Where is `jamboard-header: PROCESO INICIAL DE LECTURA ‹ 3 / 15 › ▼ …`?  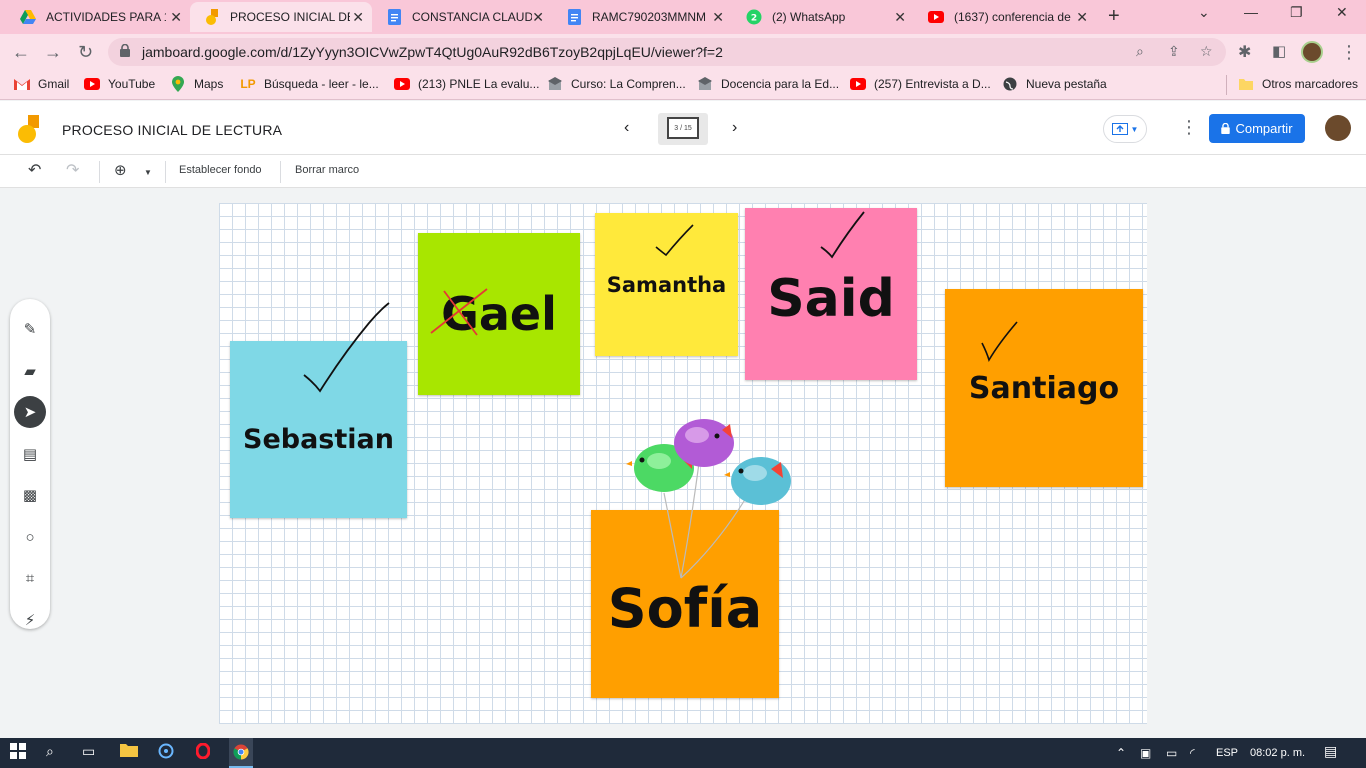
jamboard-header: PROCESO INICIAL DE LECTURA ‹ 3 / 15 › ▼ … is located at coordinates (683, 128).